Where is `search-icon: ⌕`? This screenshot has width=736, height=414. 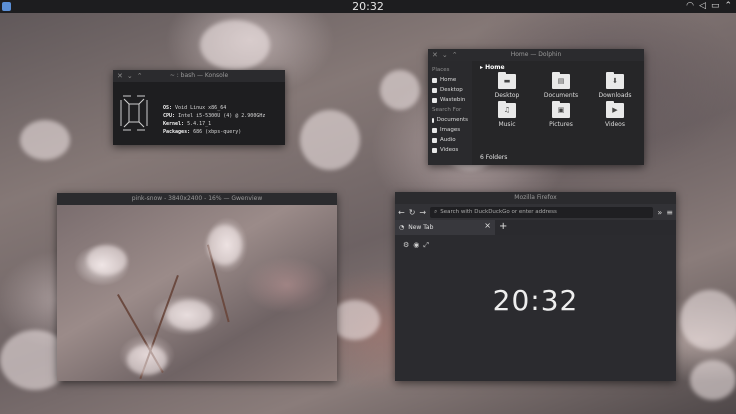
search-icon: ⌕ is located at coordinates (436, 211).